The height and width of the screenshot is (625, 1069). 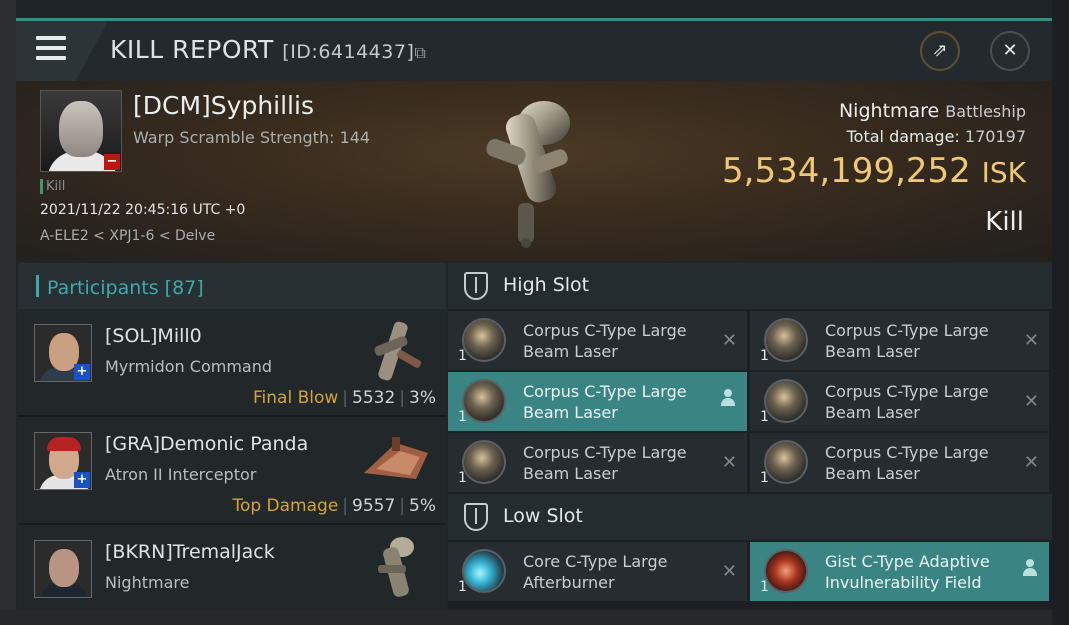 What do you see at coordinates (534, 617) in the screenshot?
I see `background-bottom-strip` at bounding box center [534, 617].